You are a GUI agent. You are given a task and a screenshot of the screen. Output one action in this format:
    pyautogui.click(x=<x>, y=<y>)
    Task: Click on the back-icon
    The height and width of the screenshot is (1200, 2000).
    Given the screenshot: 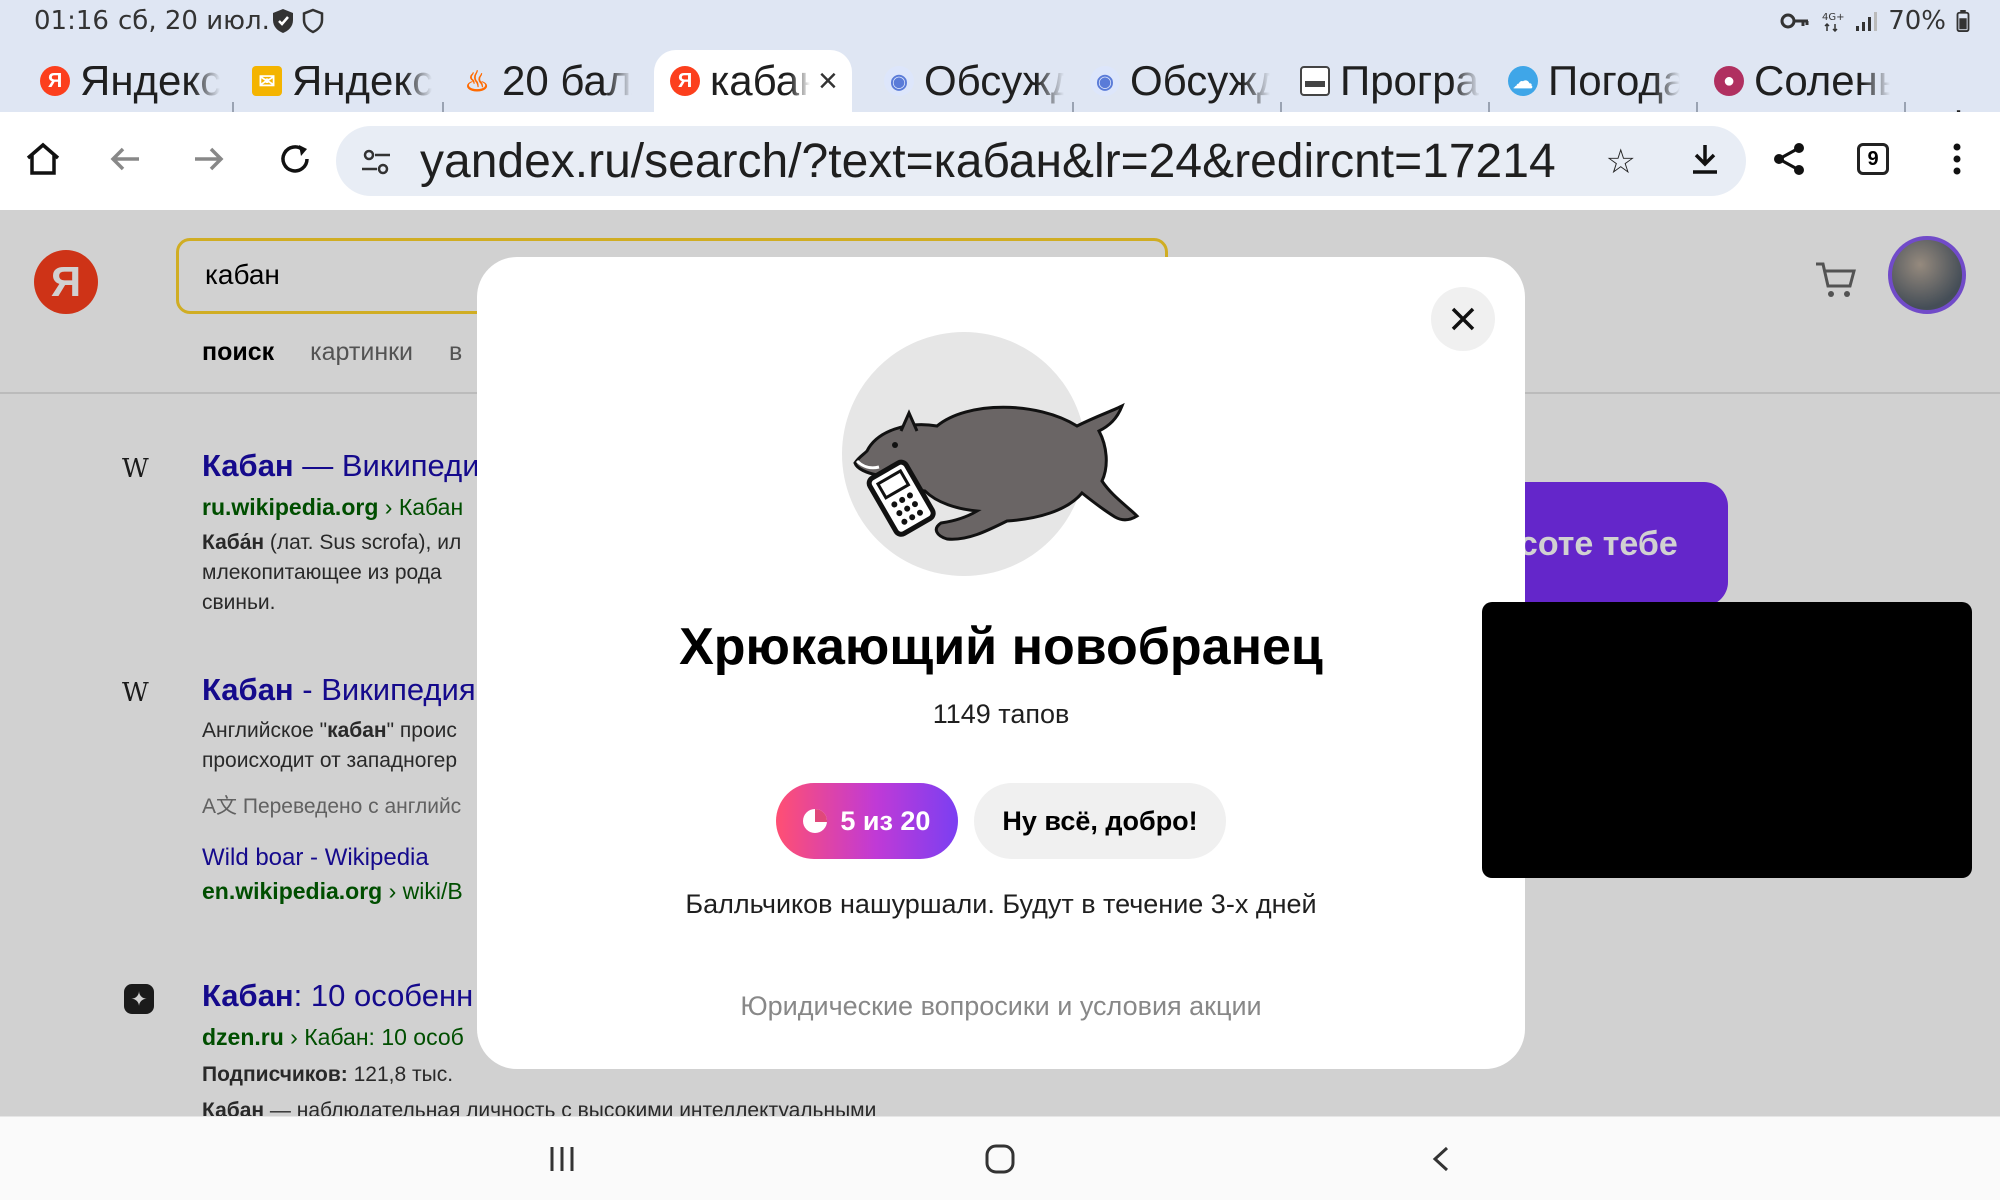 What is the action you would take?
    pyautogui.click(x=125, y=159)
    